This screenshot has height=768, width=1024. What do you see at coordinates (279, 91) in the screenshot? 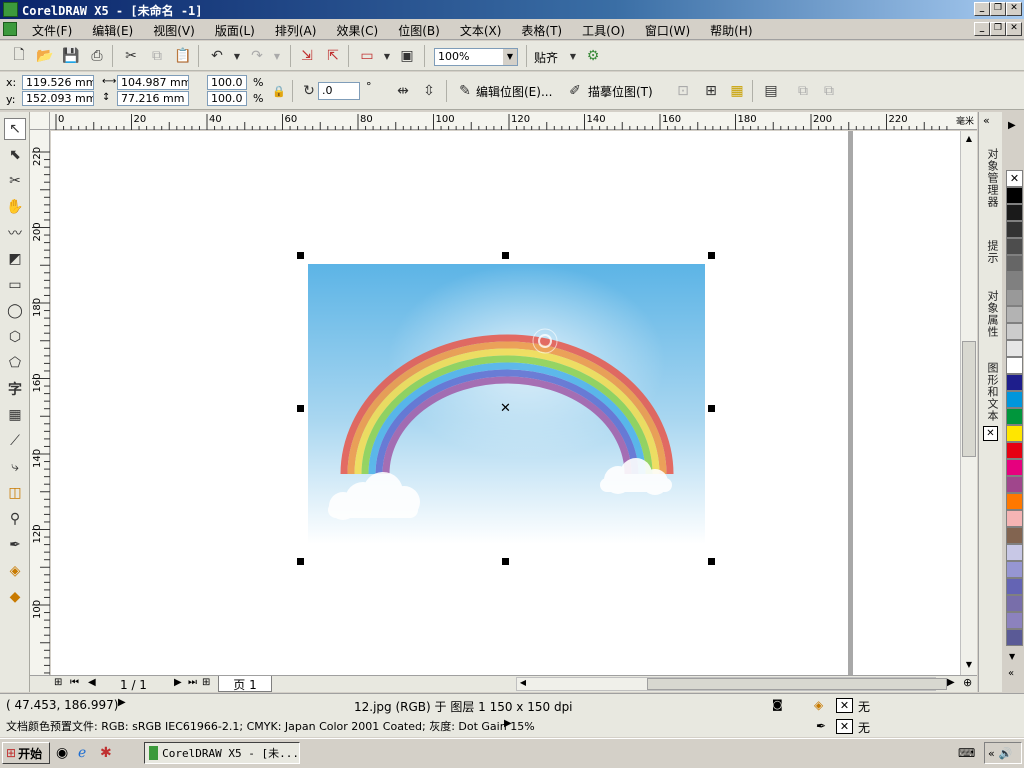
I see `lock-ratio-icon: 🔒` at bounding box center [279, 91].